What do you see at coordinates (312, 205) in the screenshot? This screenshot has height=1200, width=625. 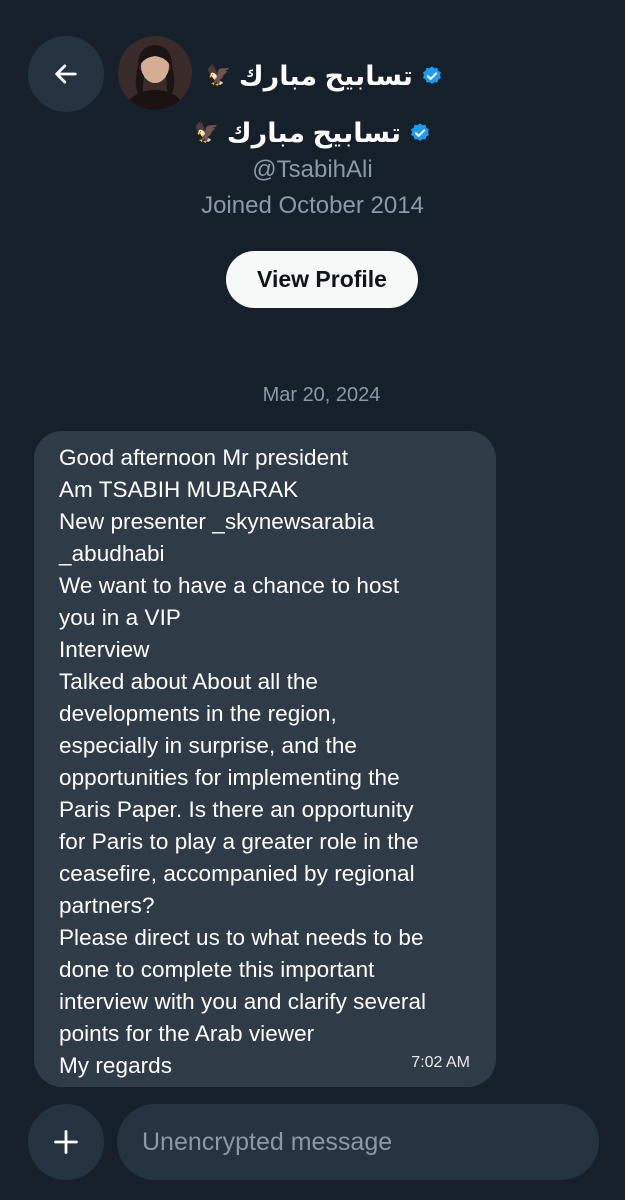 I see `profile-joined-date: Joined October 2014` at bounding box center [312, 205].